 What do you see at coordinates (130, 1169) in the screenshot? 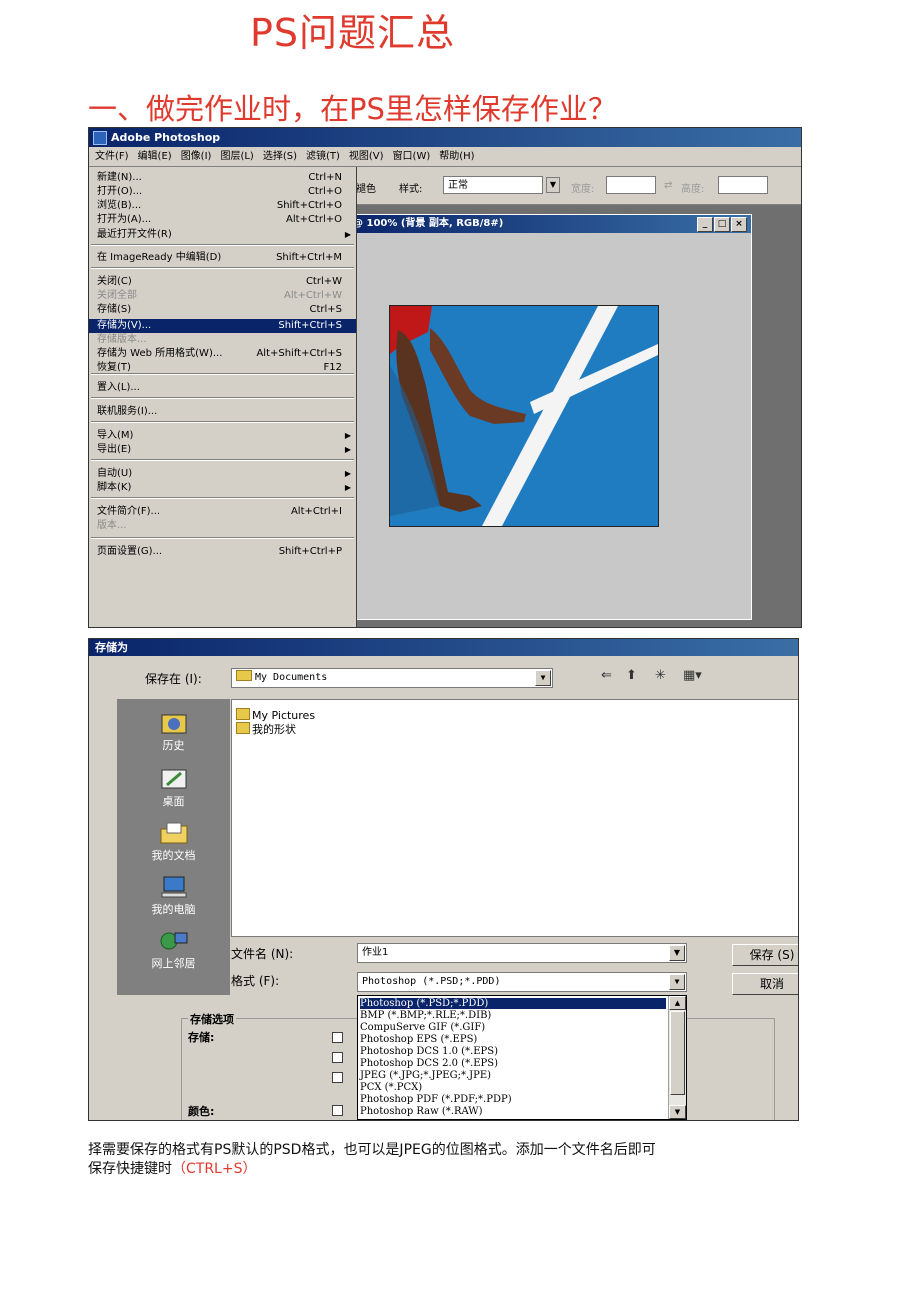
I see `body-line-2-prefix: 保存快捷键时` at bounding box center [130, 1169].